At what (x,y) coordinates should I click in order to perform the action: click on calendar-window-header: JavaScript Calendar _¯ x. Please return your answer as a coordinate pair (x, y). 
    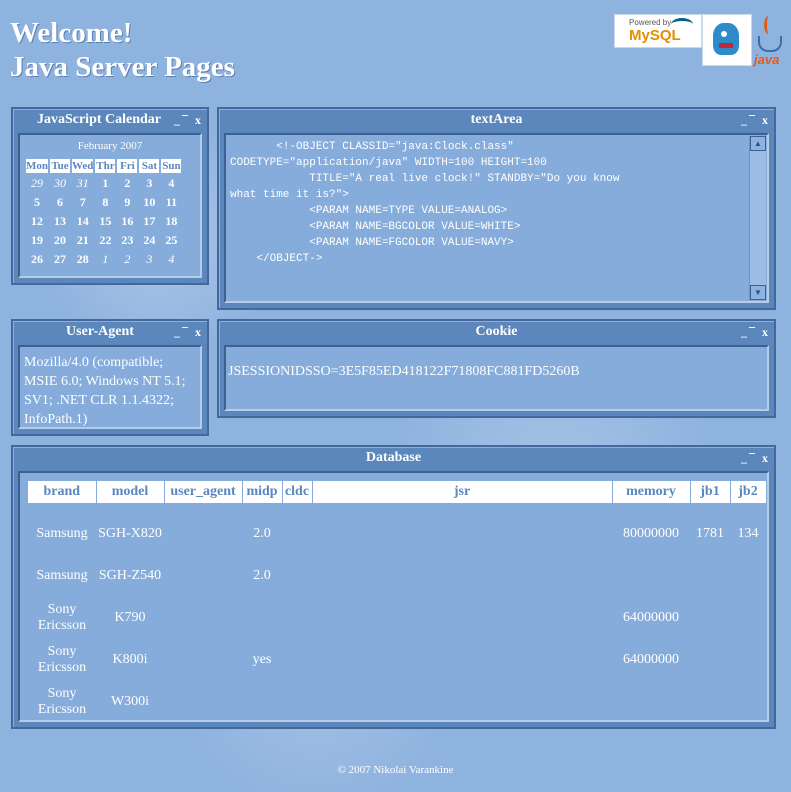
    Looking at the image, I should click on (110, 120).